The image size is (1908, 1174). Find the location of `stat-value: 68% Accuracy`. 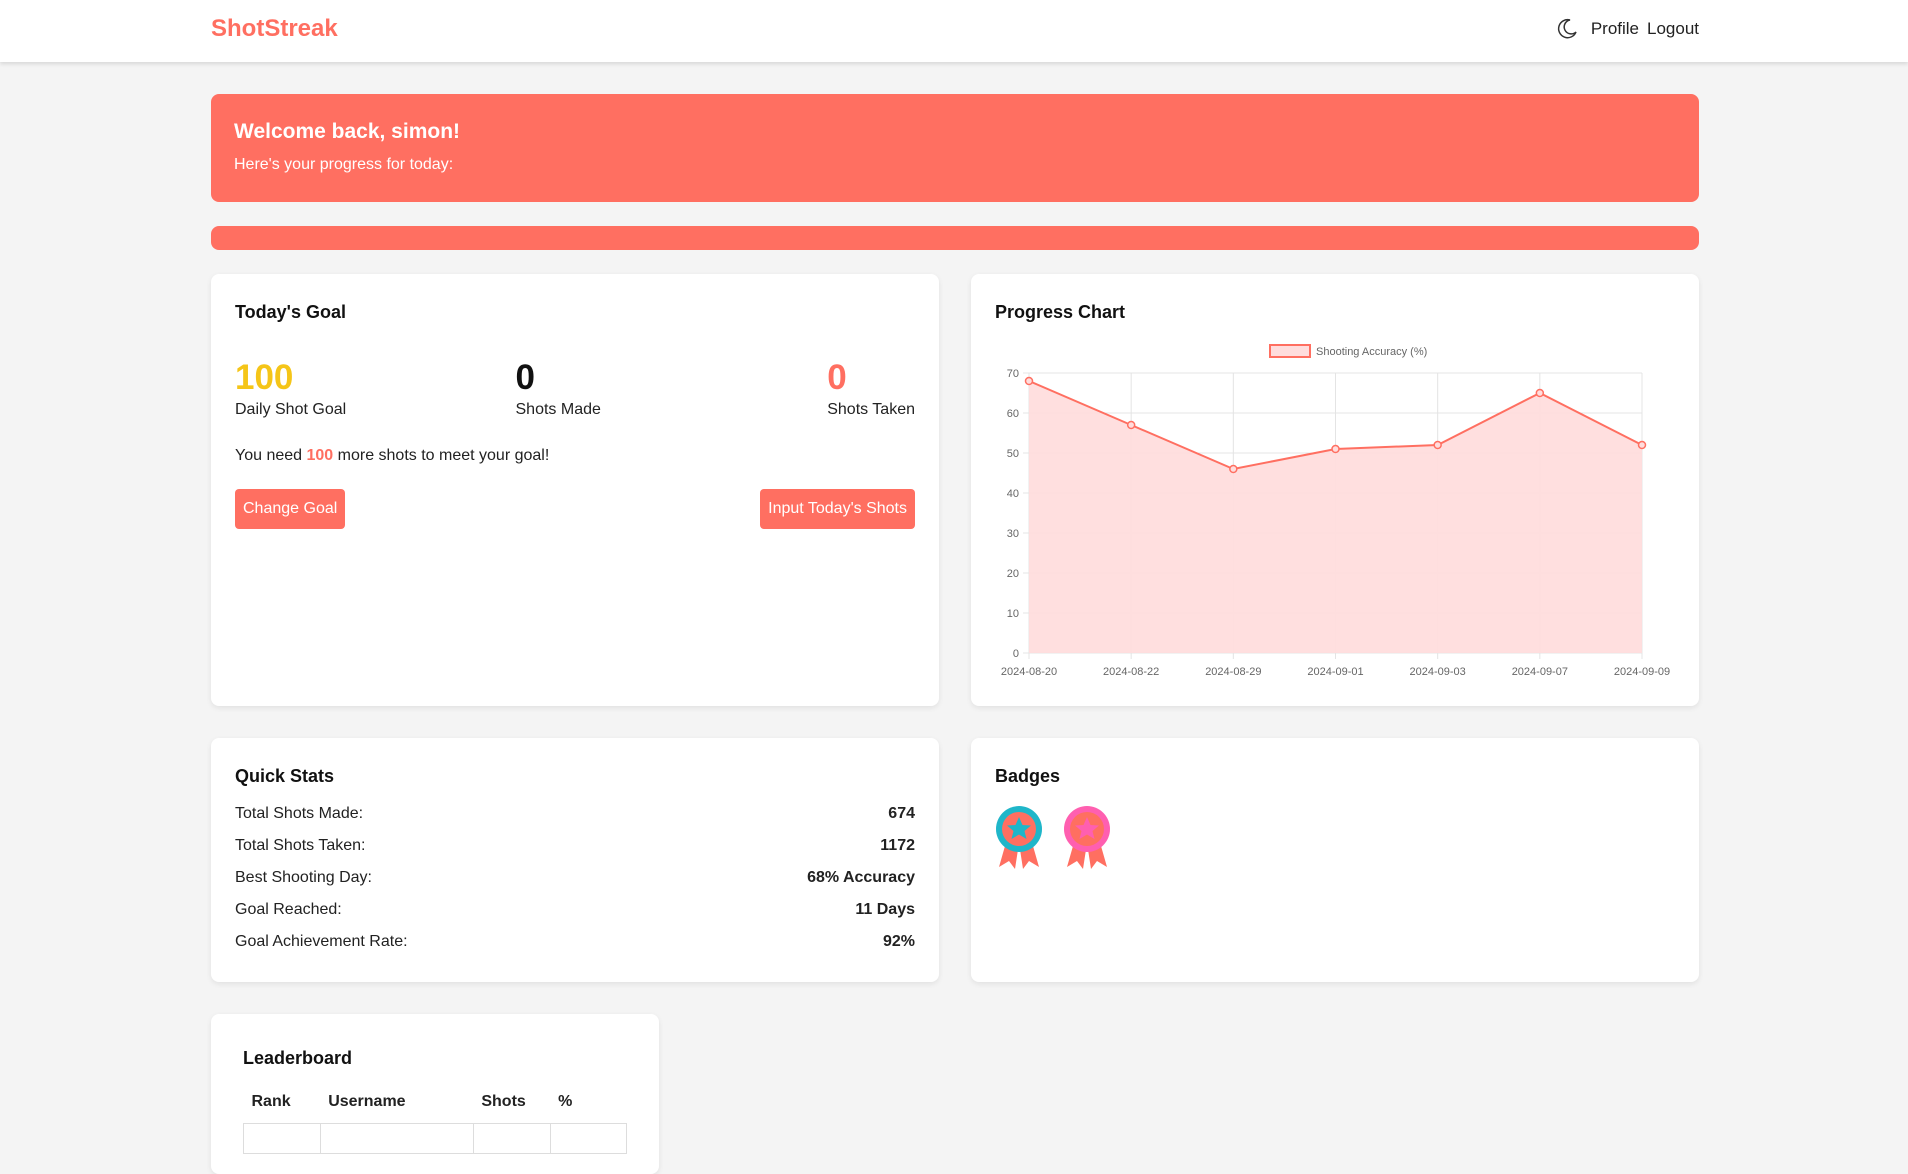

stat-value: 68% Accuracy is located at coordinates (861, 877).